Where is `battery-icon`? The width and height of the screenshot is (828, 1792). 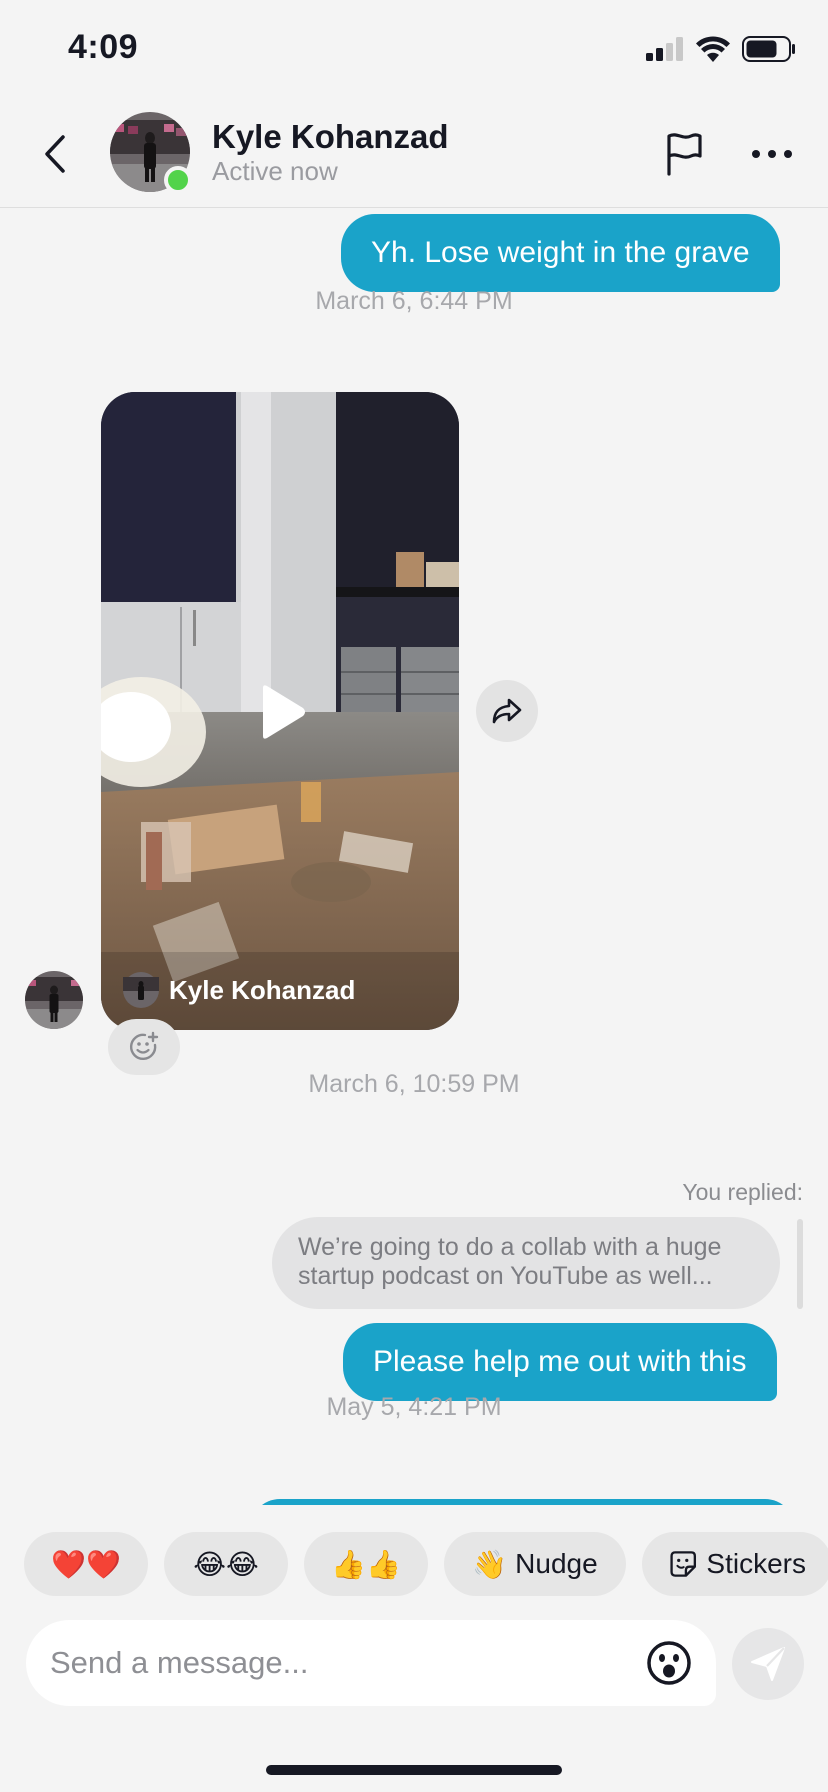 battery-icon is located at coordinates (768, 49).